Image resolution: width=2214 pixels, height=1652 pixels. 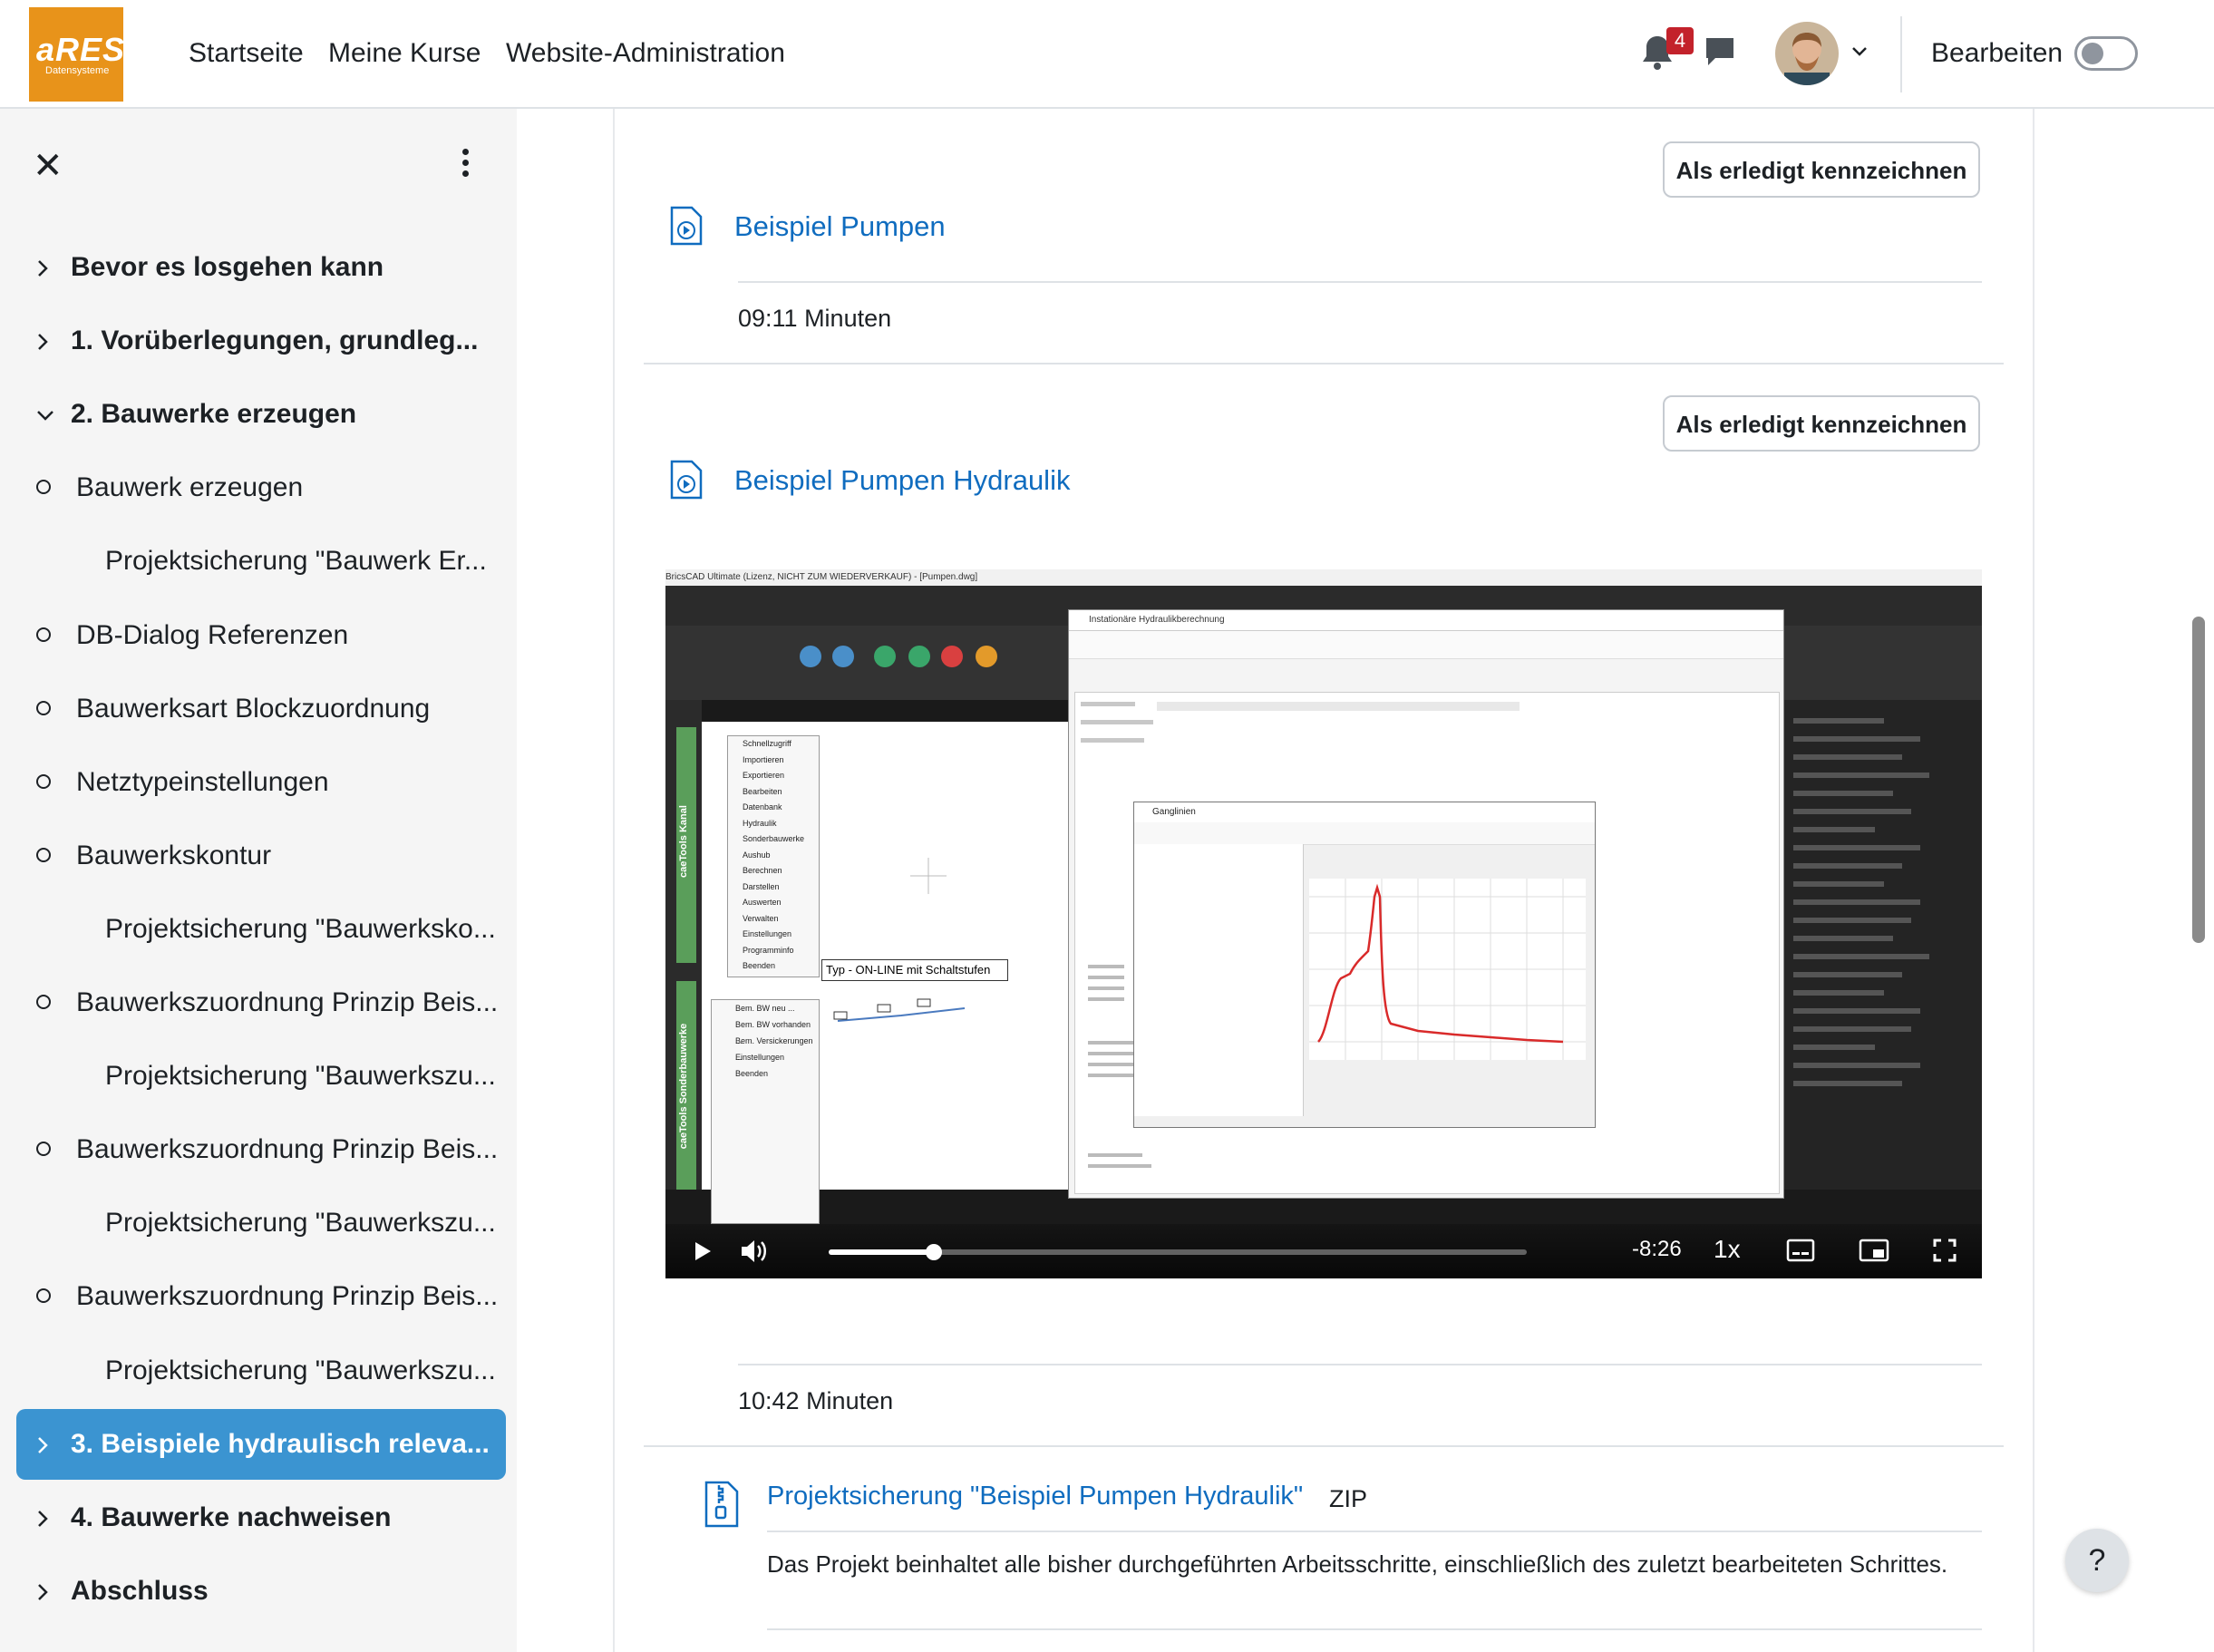 What do you see at coordinates (246, 54) in the screenshot?
I see `nav-link-startseite: Startseite` at bounding box center [246, 54].